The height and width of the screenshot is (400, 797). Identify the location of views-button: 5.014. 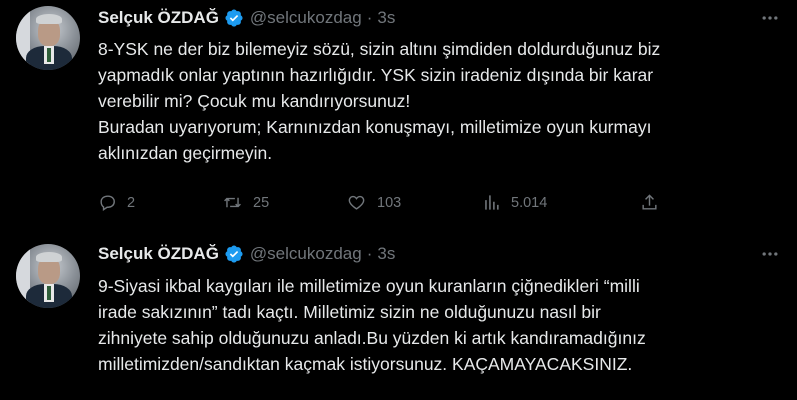
(561, 202).